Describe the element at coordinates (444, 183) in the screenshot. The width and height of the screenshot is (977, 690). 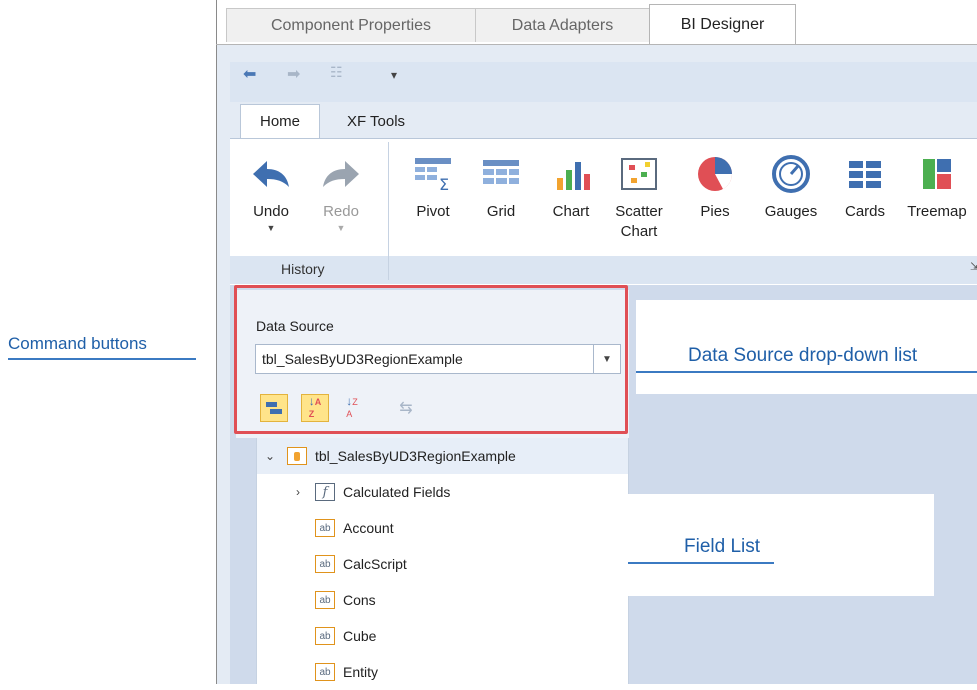
I see `svg-text: Σ` at that location.